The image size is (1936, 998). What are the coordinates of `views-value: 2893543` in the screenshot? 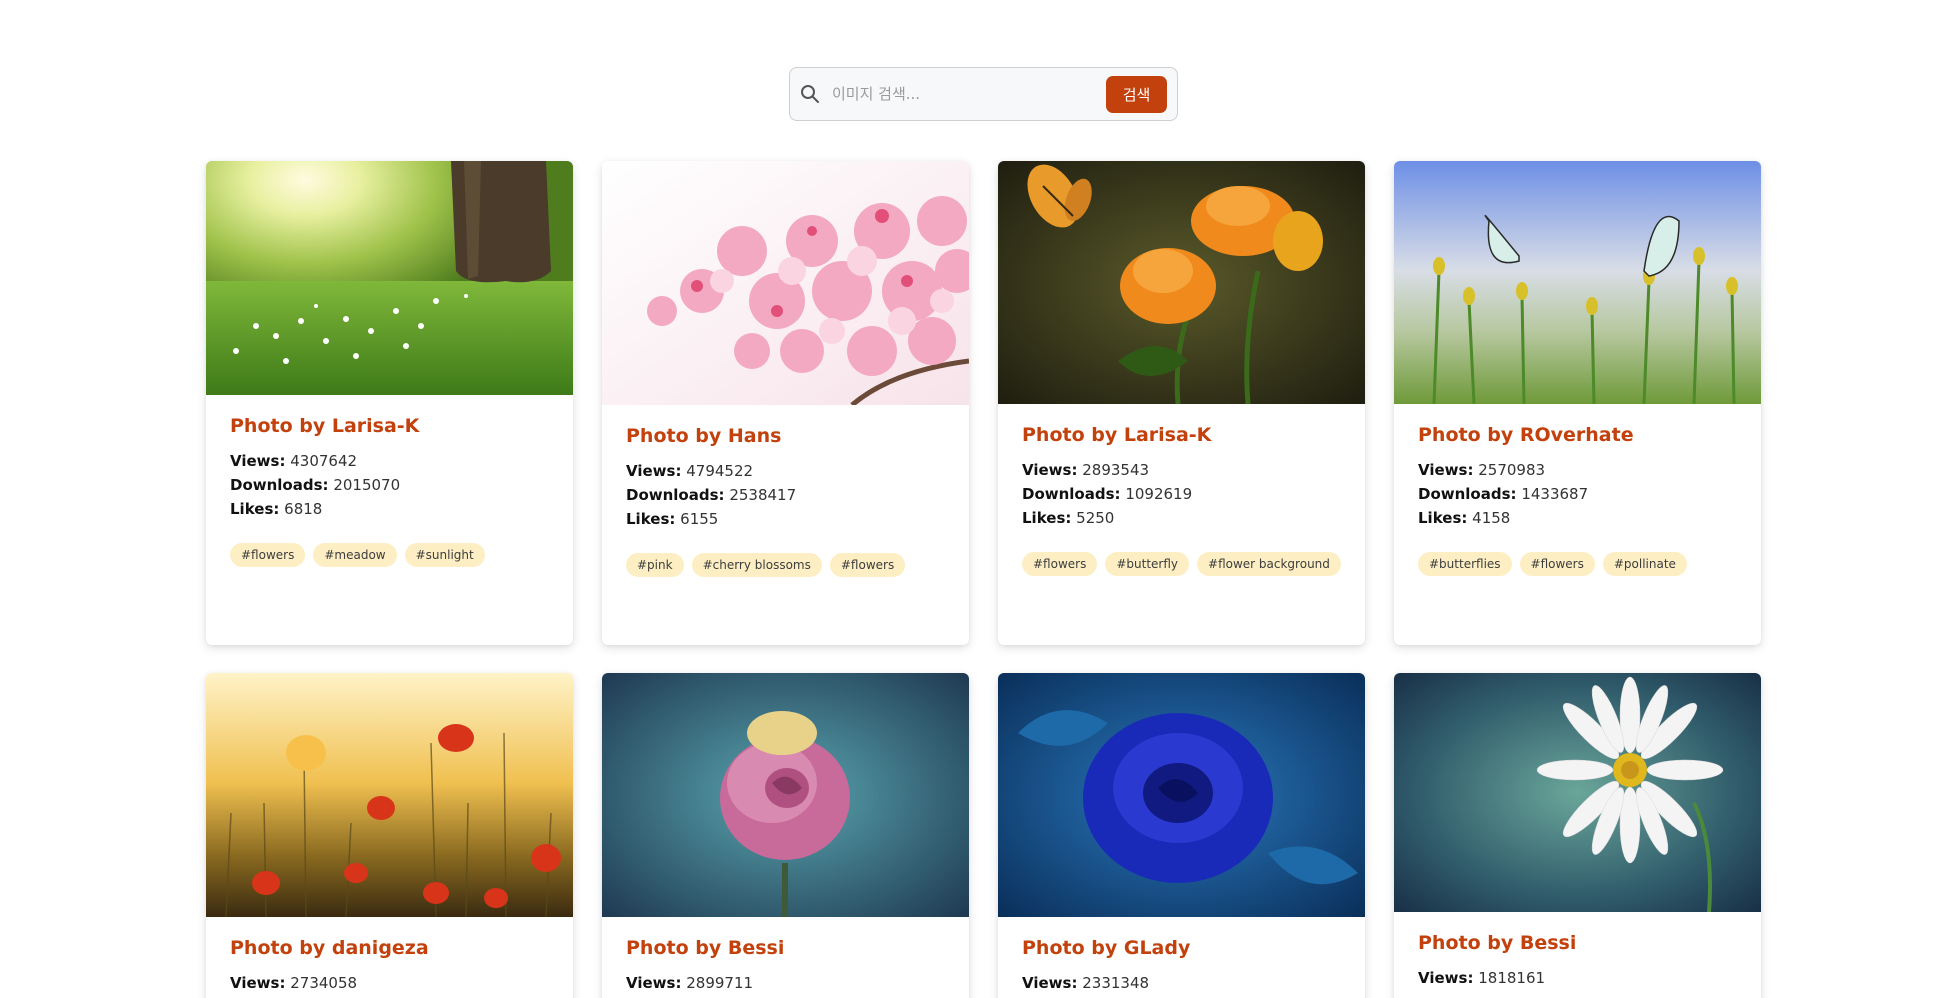 It's located at (1116, 470).